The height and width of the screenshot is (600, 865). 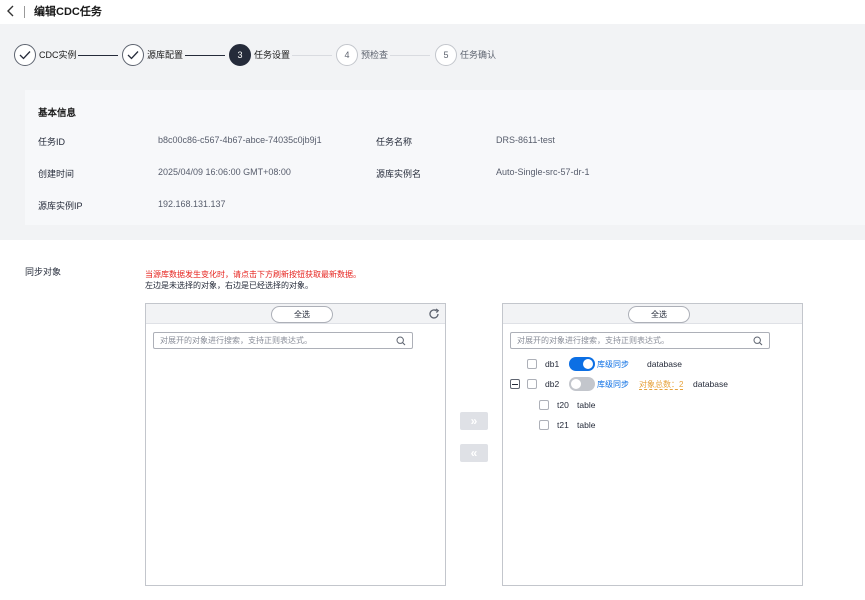 I want to click on step-4-circle: 4, so click(x=347, y=55).